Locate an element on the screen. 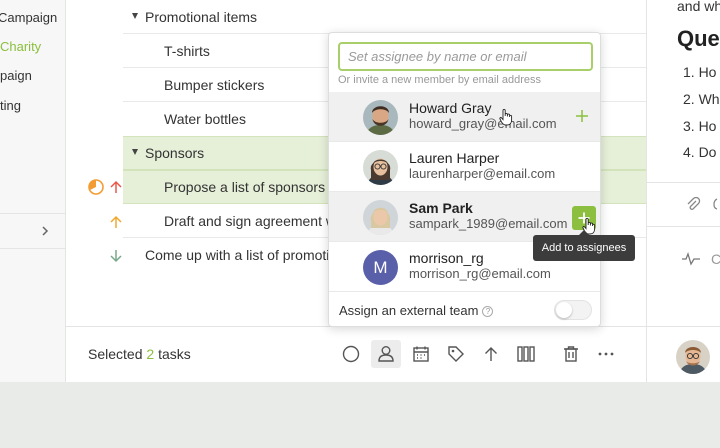 This screenshot has height=448, width=720. avatar-initial: M is located at coordinates (380, 267).